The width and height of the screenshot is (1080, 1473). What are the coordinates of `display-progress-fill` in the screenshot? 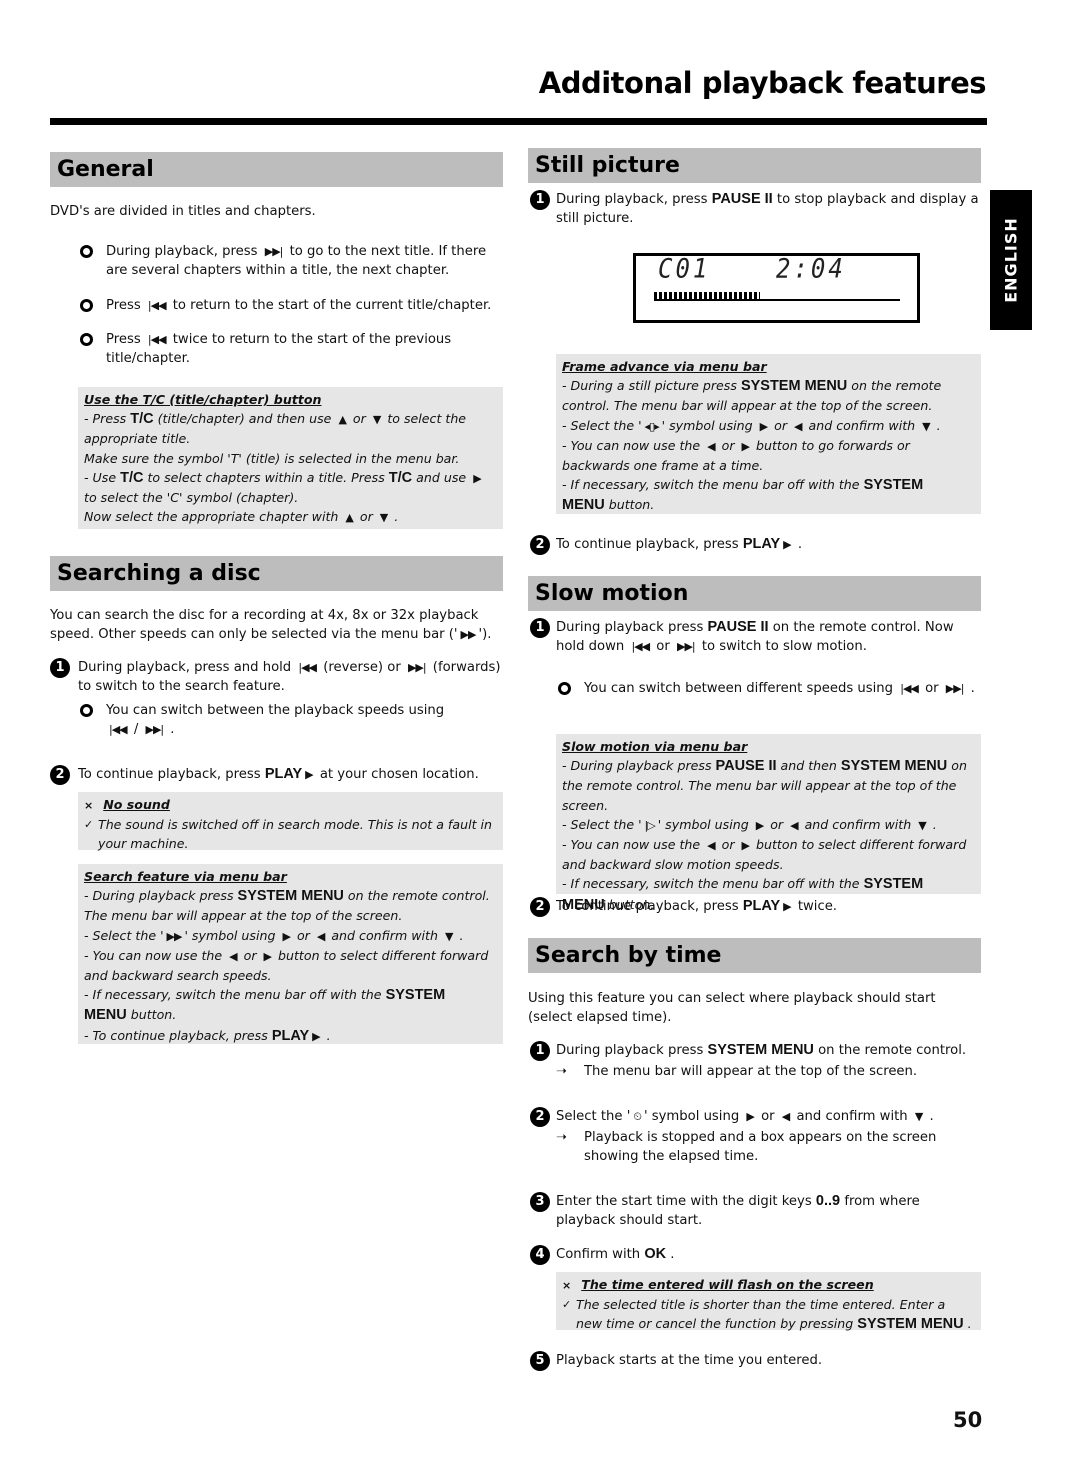 It's located at (707, 295).